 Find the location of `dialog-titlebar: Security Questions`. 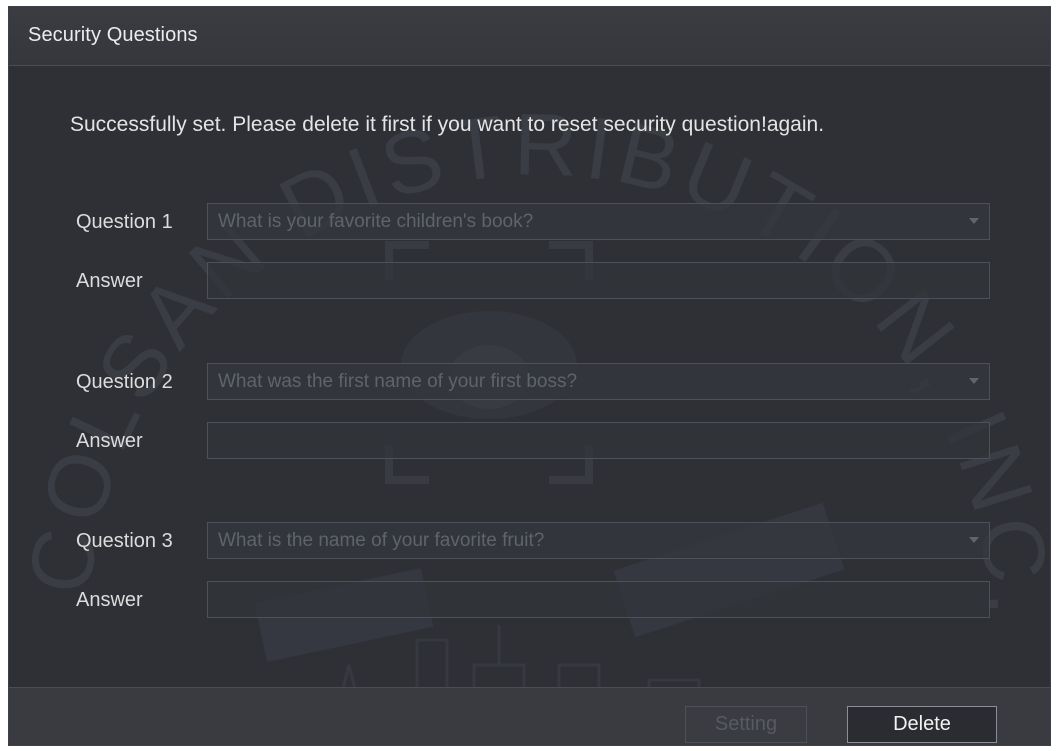

dialog-titlebar: Security Questions is located at coordinates (529, 36).